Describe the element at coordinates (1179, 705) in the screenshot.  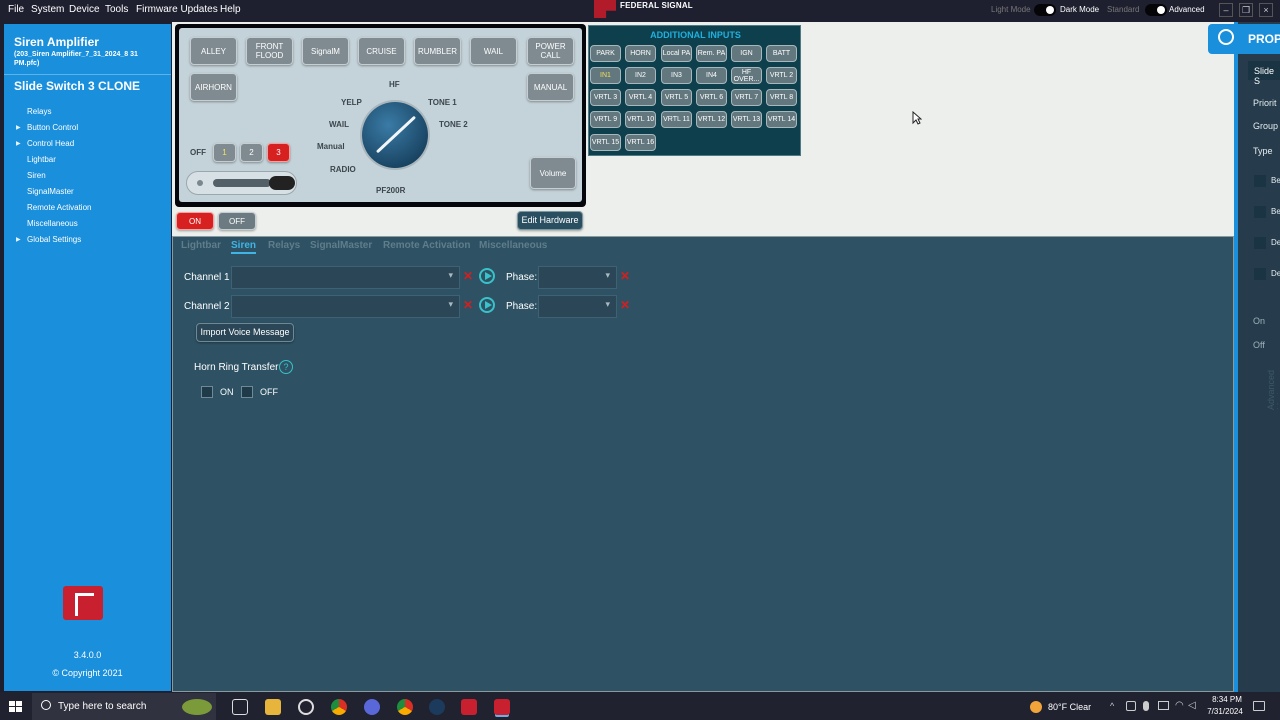
I see `wifi-icon: ◠` at that location.